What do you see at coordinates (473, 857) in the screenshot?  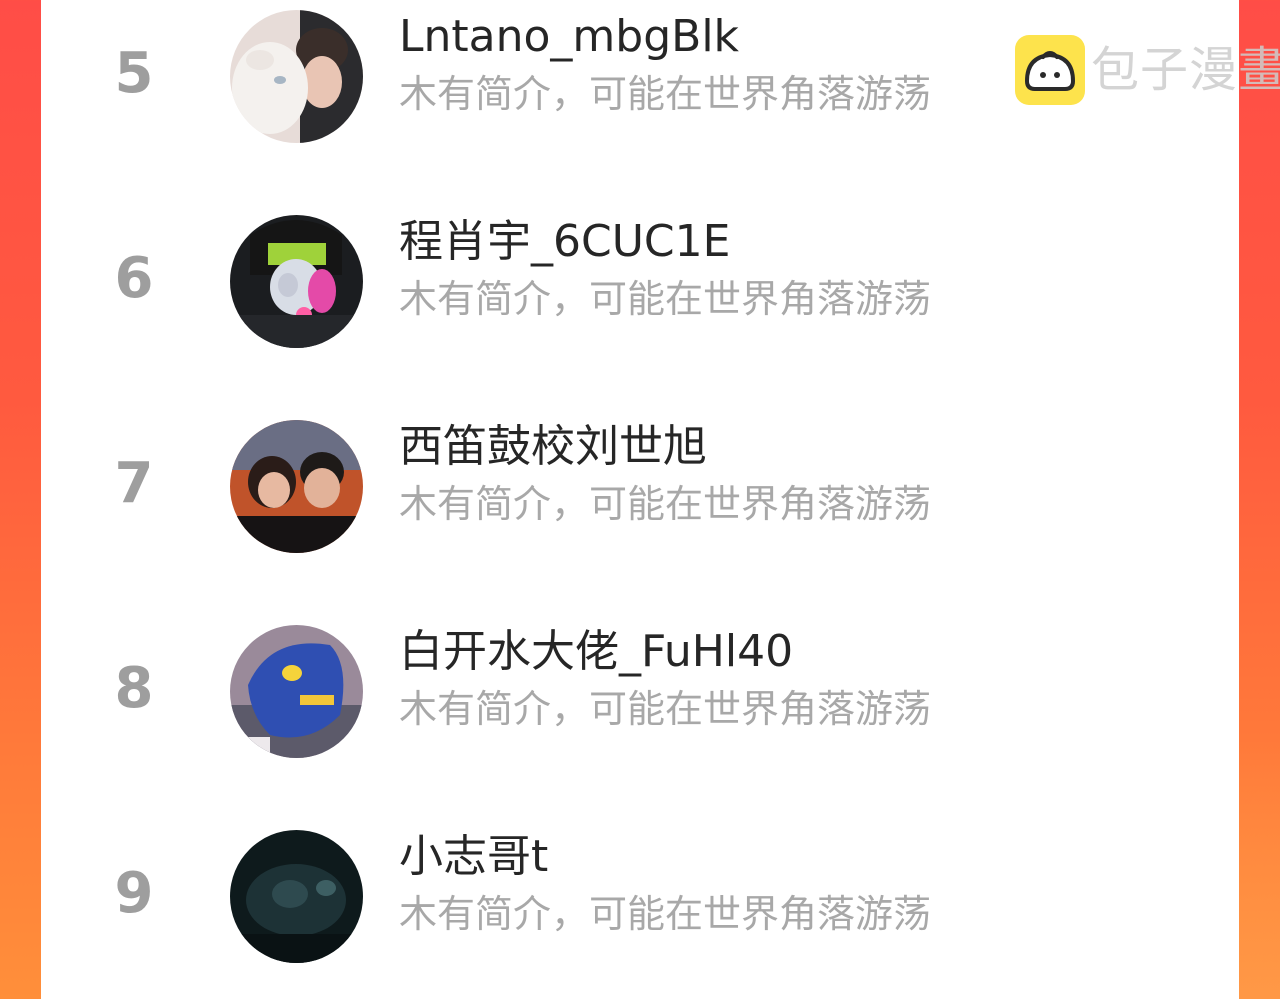 I see `user-name: 小志哥t` at bounding box center [473, 857].